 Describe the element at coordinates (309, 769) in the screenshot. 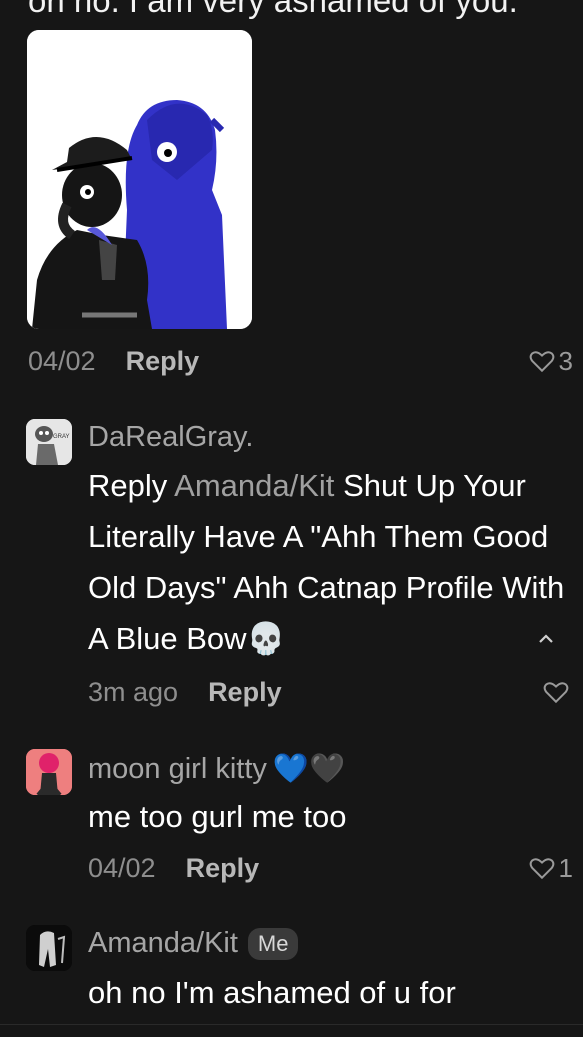

I see `heart-emojis: 💙🖤` at that location.